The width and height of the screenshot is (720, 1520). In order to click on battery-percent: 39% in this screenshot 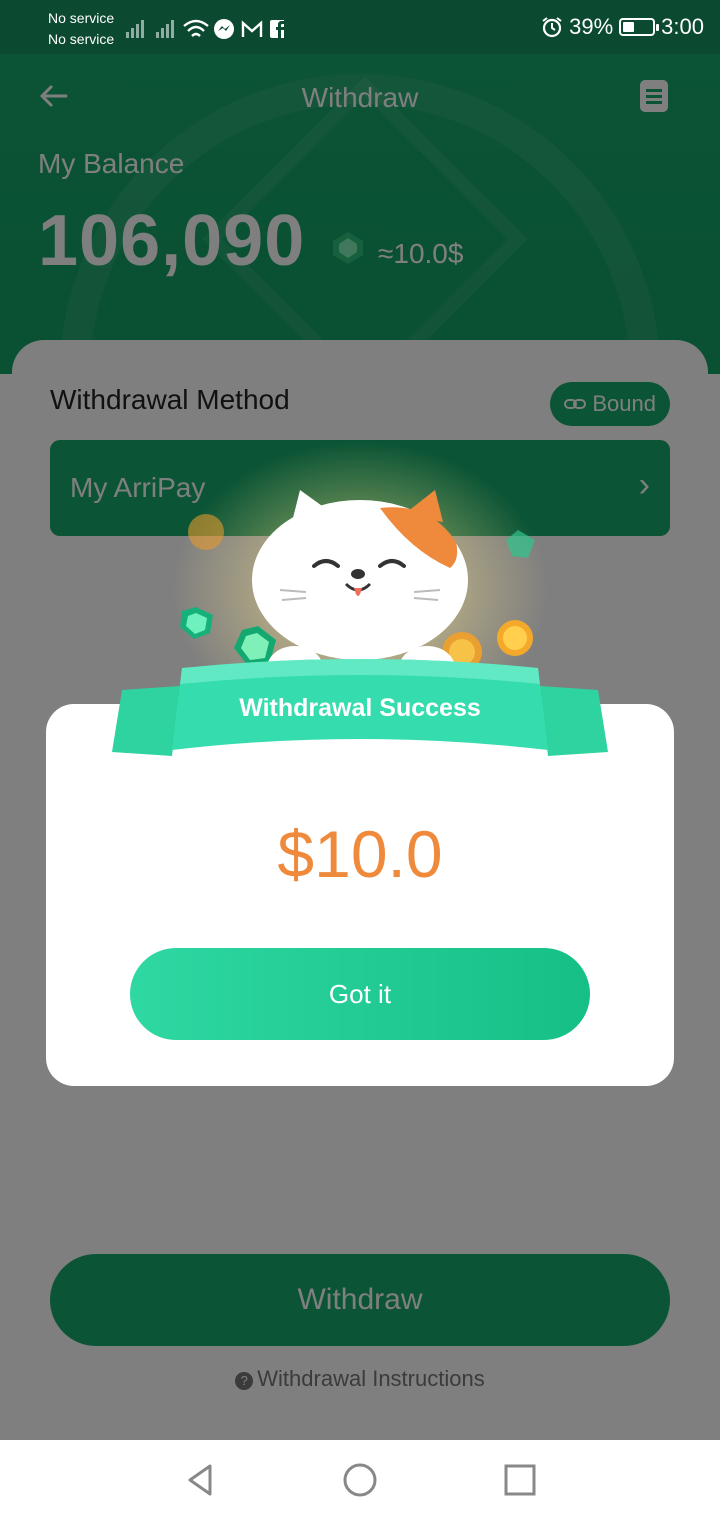, I will do `click(591, 26)`.